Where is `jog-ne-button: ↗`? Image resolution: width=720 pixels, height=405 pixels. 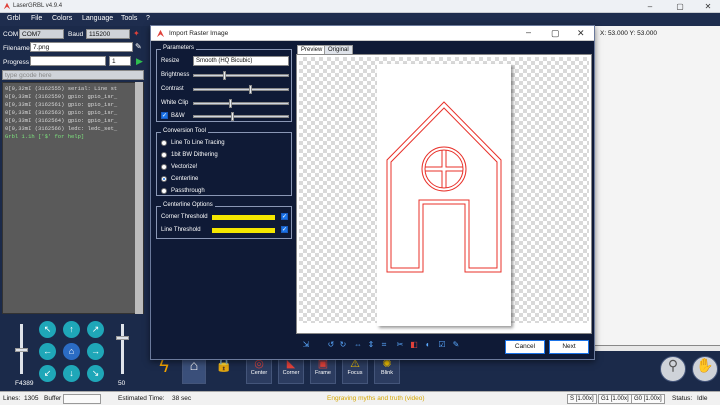
jog-ne-button: ↗ is located at coordinates (95, 329).